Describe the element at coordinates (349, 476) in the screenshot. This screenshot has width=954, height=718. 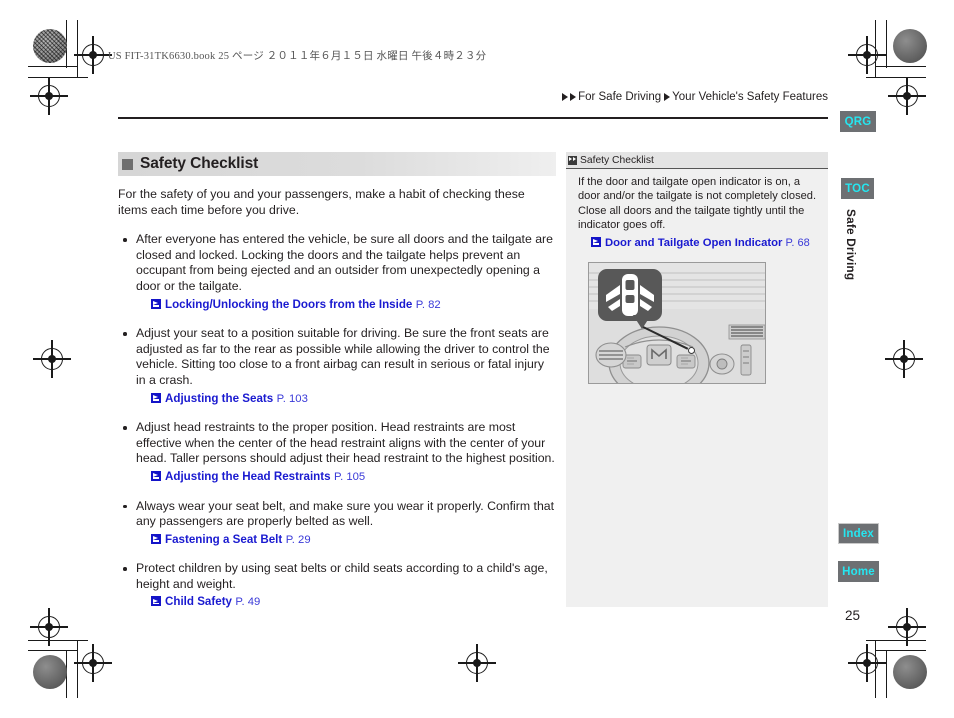
I see `cross-reference-page: P. 105` at that location.